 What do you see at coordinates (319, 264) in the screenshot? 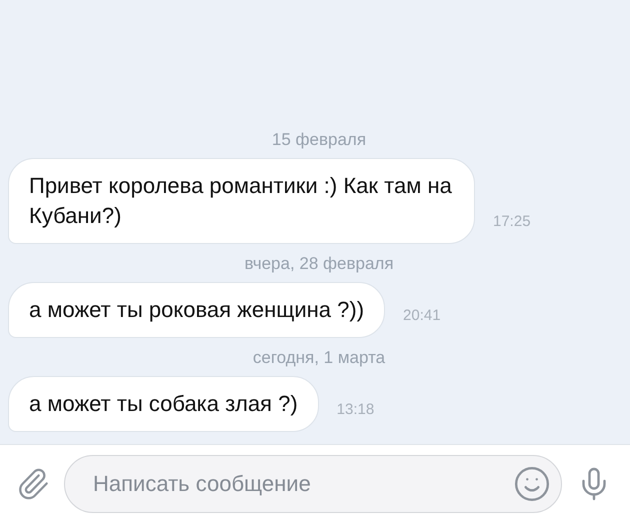
I see `date-divider: вчера, 28 февраля` at bounding box center [319, 264].